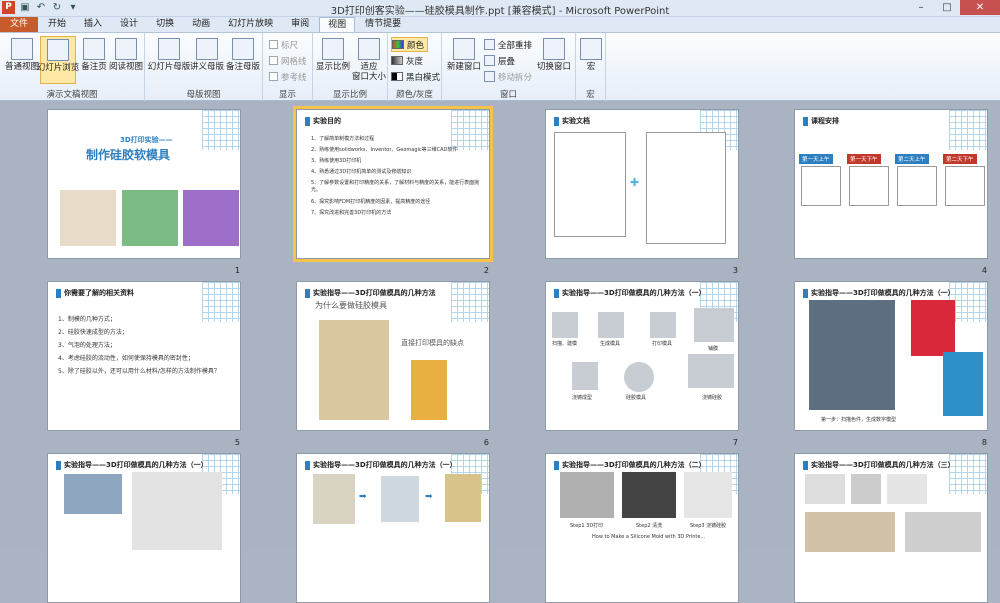 The height and width of the screenshot is (603, 1000). Describe the element at coordinates (464, 49) in the screenshot. I see `new-window-icon` at that location.